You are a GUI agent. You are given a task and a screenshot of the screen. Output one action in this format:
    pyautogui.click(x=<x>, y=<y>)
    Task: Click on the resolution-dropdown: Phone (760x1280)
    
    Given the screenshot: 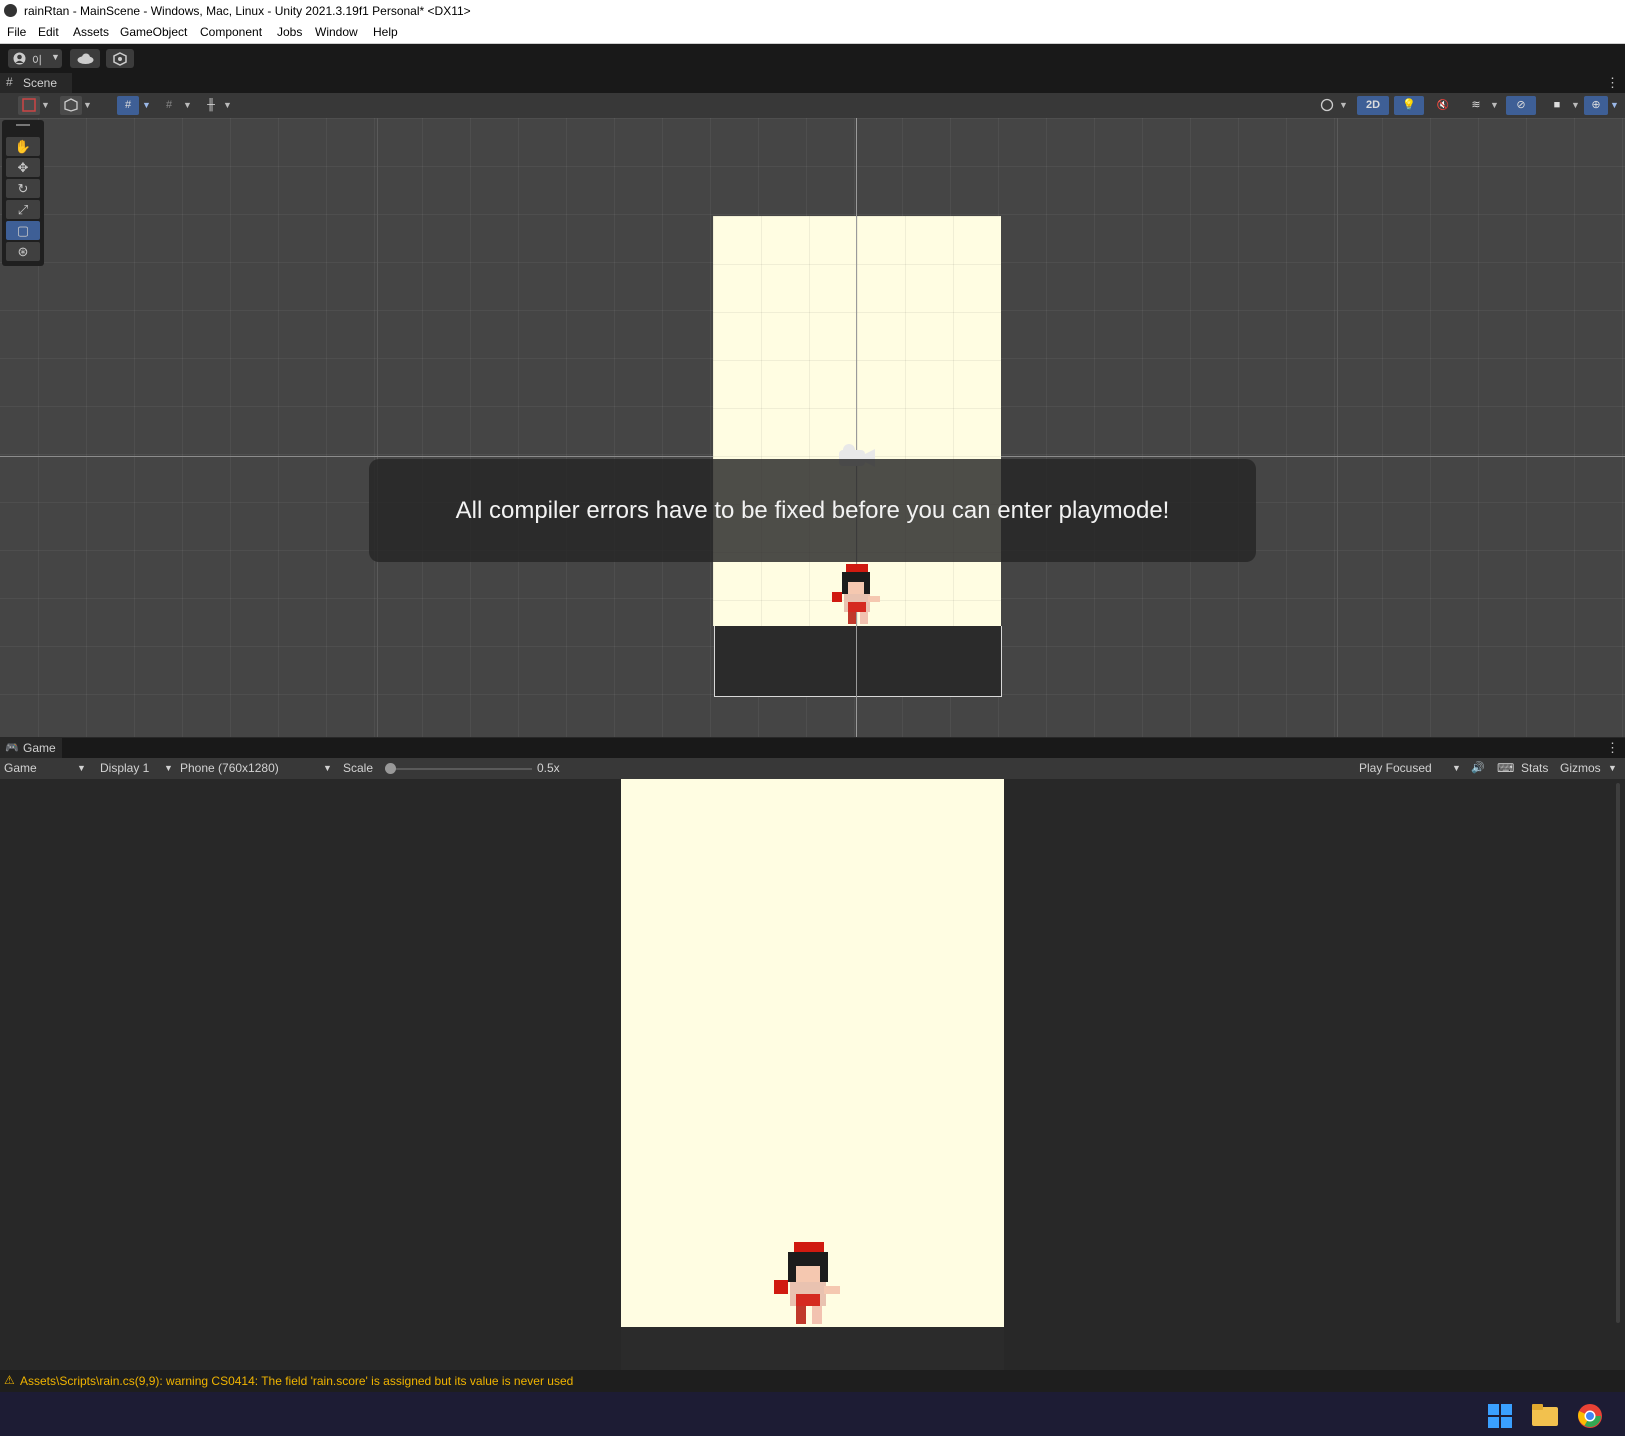 What is the action you would take?
    pyautogui.click(x=229, y=768)
    